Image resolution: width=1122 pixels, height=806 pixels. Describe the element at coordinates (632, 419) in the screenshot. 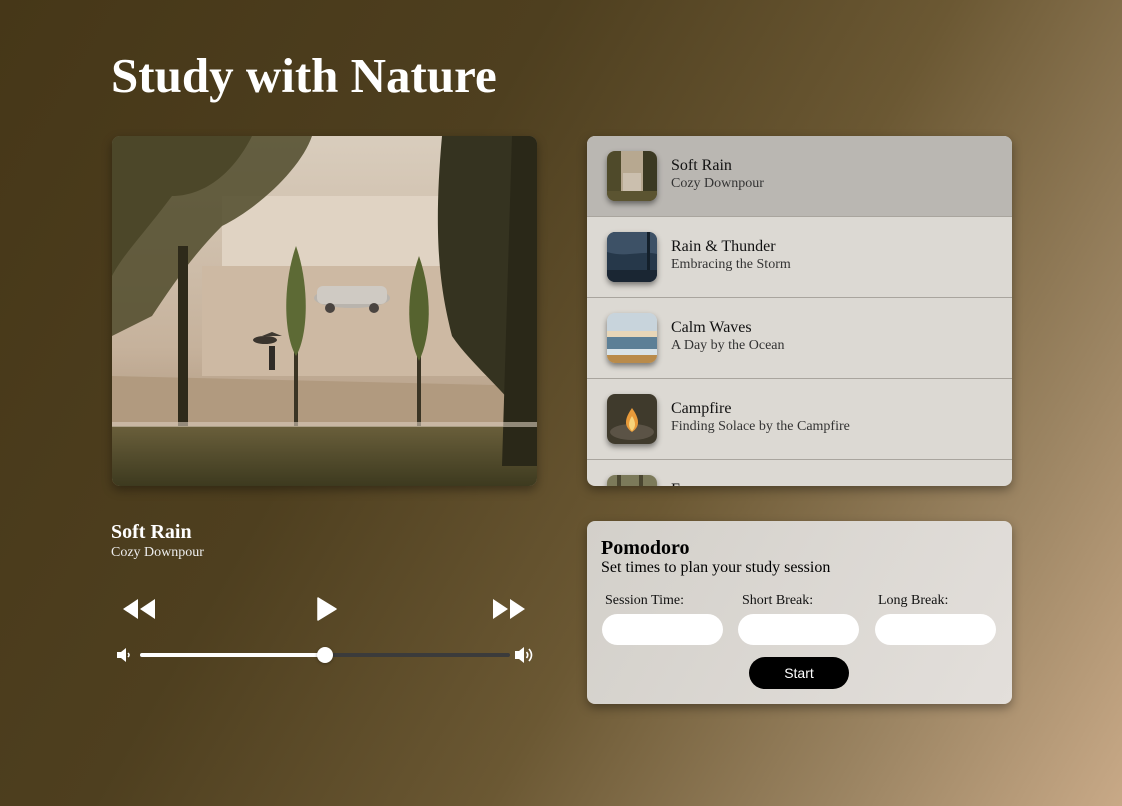

I see `campfire-thumbnail` at that location.